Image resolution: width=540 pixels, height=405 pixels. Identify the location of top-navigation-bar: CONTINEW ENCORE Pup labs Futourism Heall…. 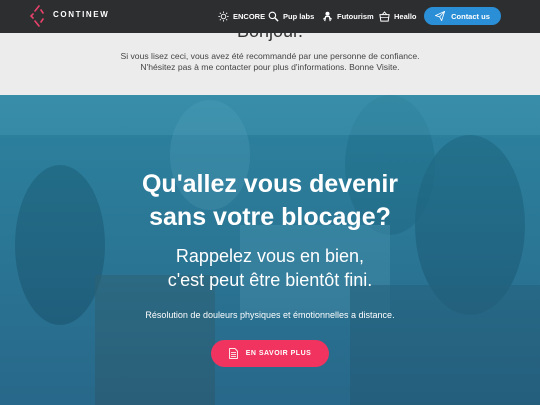
(270, 16).